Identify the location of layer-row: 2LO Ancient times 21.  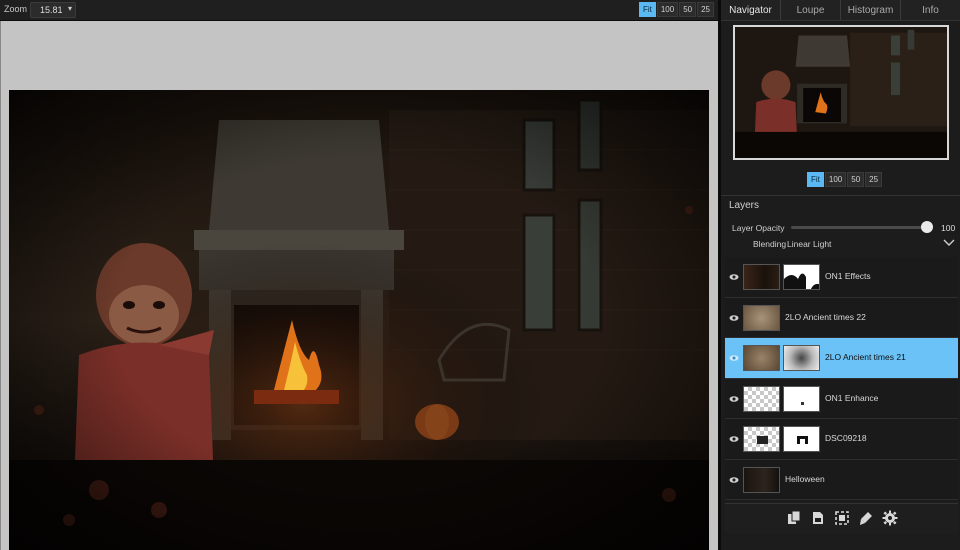
(841, 358).